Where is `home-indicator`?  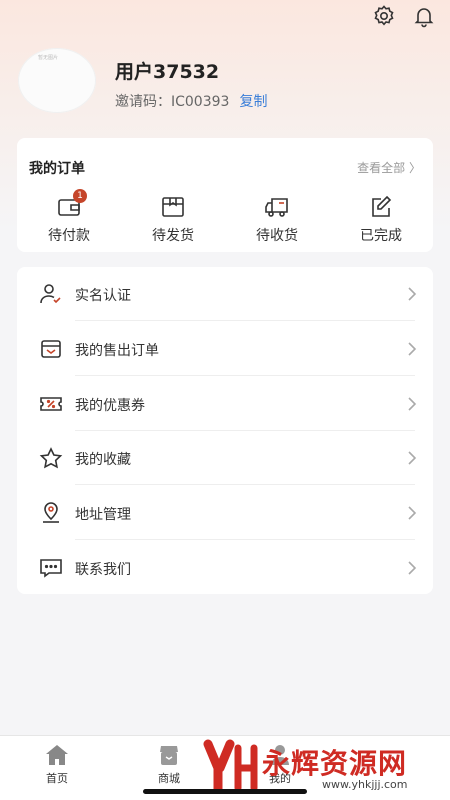 home-indicator is located at coordinates (225, 791).